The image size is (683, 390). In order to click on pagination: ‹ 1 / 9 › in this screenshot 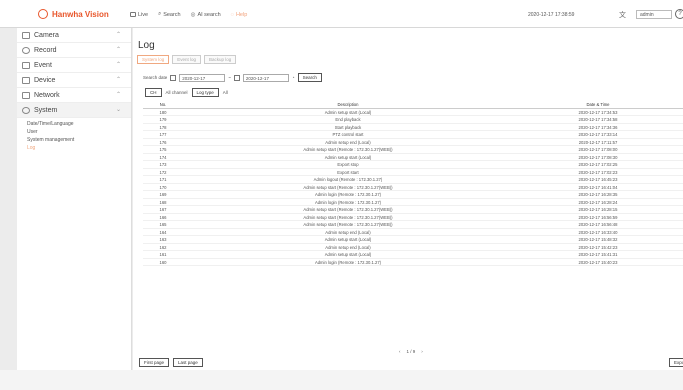, I will do `click(411, 351)`.